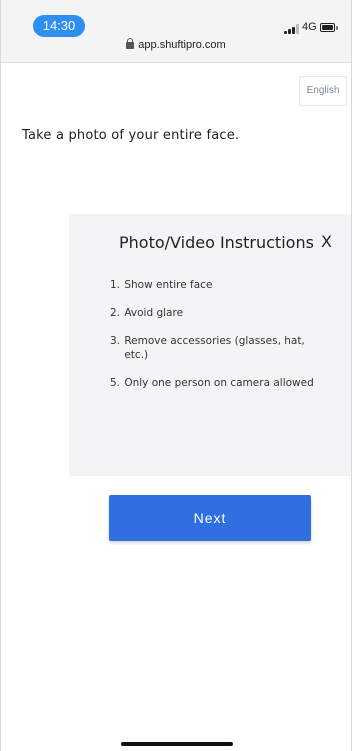  Describe the element at coordinates (115, 341) in the screenshot. I see `step-number: 3.` at that location.